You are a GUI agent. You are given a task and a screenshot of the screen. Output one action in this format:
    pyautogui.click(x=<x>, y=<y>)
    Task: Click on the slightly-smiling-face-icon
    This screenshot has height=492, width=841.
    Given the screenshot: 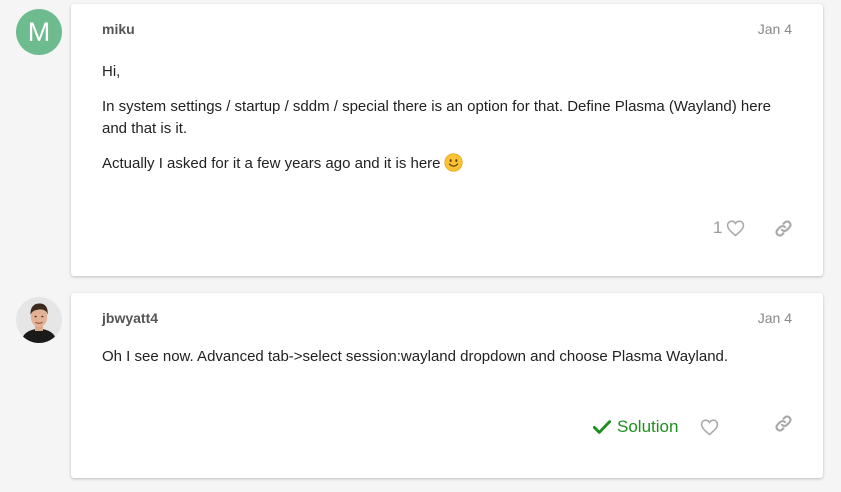 What is the action you would take?
    pyautogui.click(x=453, y=162)
    